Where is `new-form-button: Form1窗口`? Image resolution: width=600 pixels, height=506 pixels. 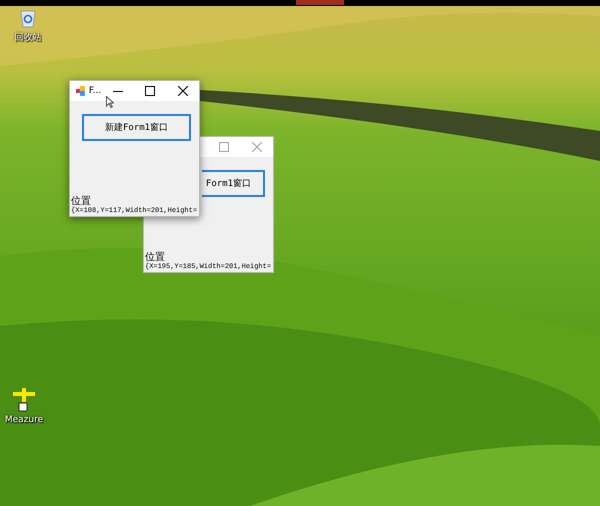 new-form-button: Form1窗口 is located at coordinates (233, 183).